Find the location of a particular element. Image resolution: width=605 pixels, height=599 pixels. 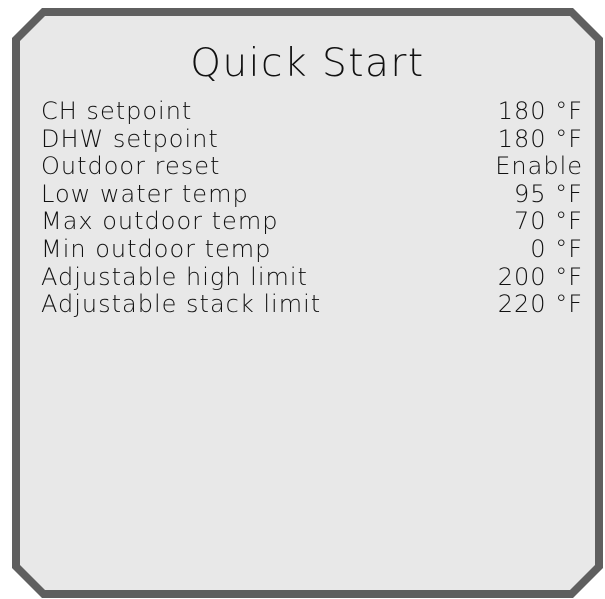

setting-row-ch-setpoint: CH setpoint 180 °F is located at coordinates (312, 112).